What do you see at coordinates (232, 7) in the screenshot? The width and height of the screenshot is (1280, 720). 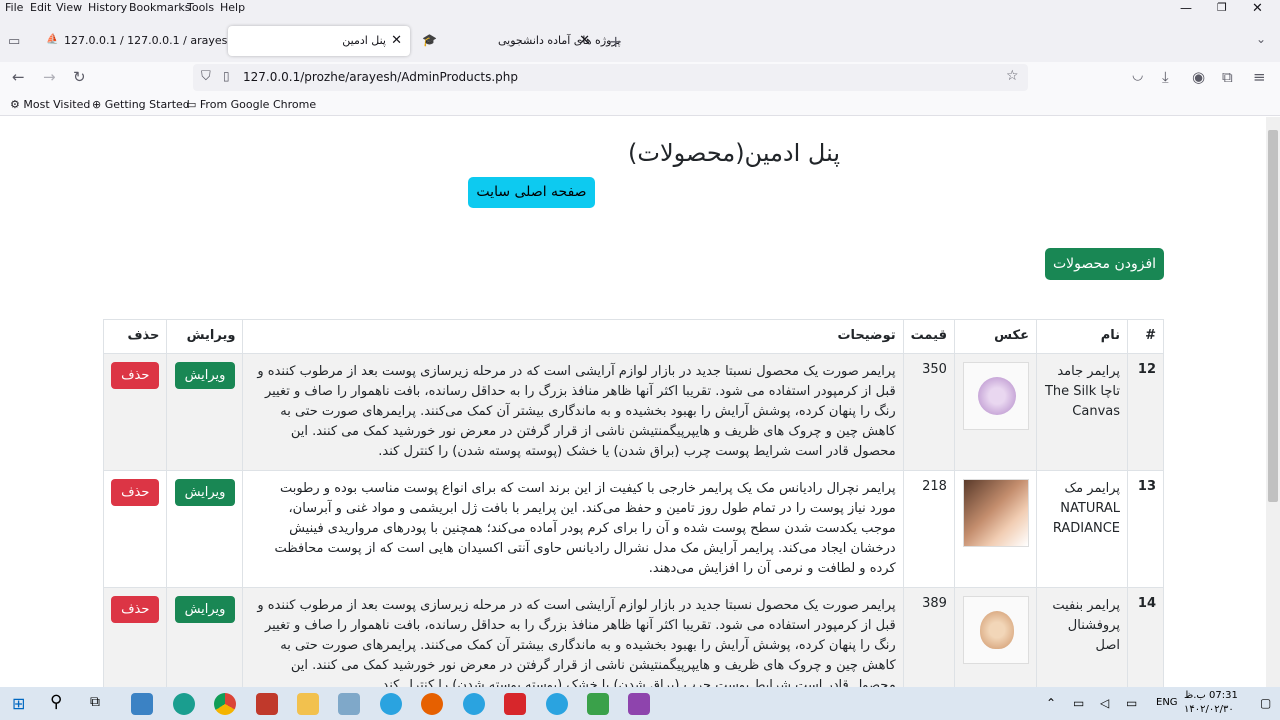 I see `menu-help: Help` at bounding box center [232, 7].